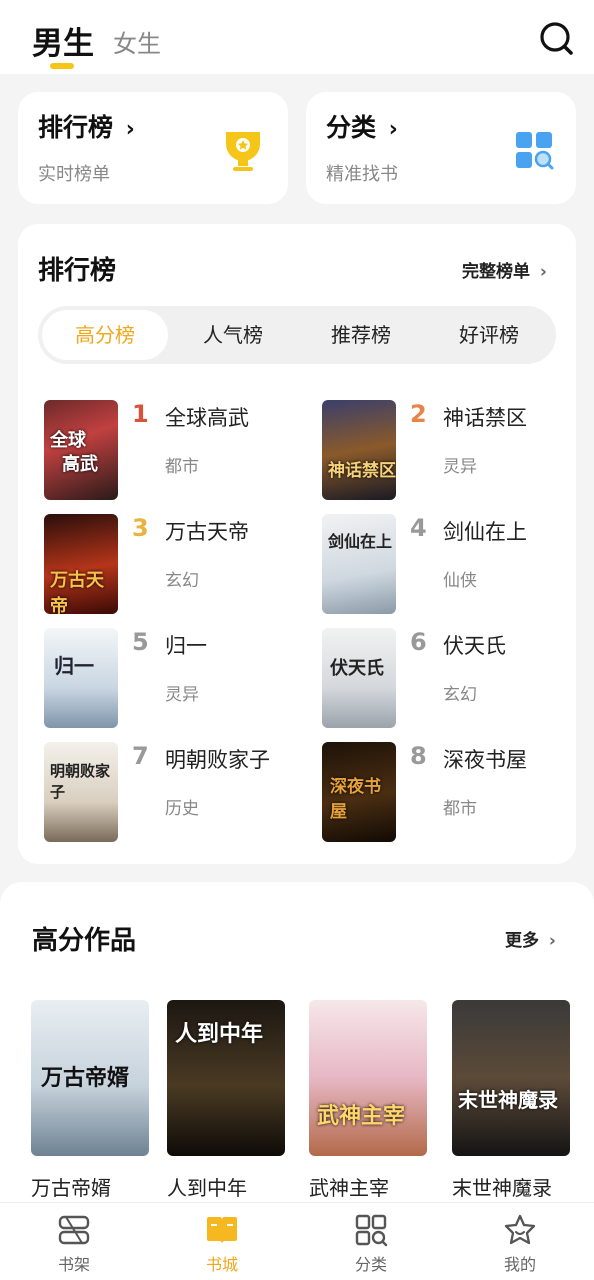 Image resolution: width=594 pixels, height=1280 pixels. I want to click on book-title: 万古帝婿, so click(71, 1188).